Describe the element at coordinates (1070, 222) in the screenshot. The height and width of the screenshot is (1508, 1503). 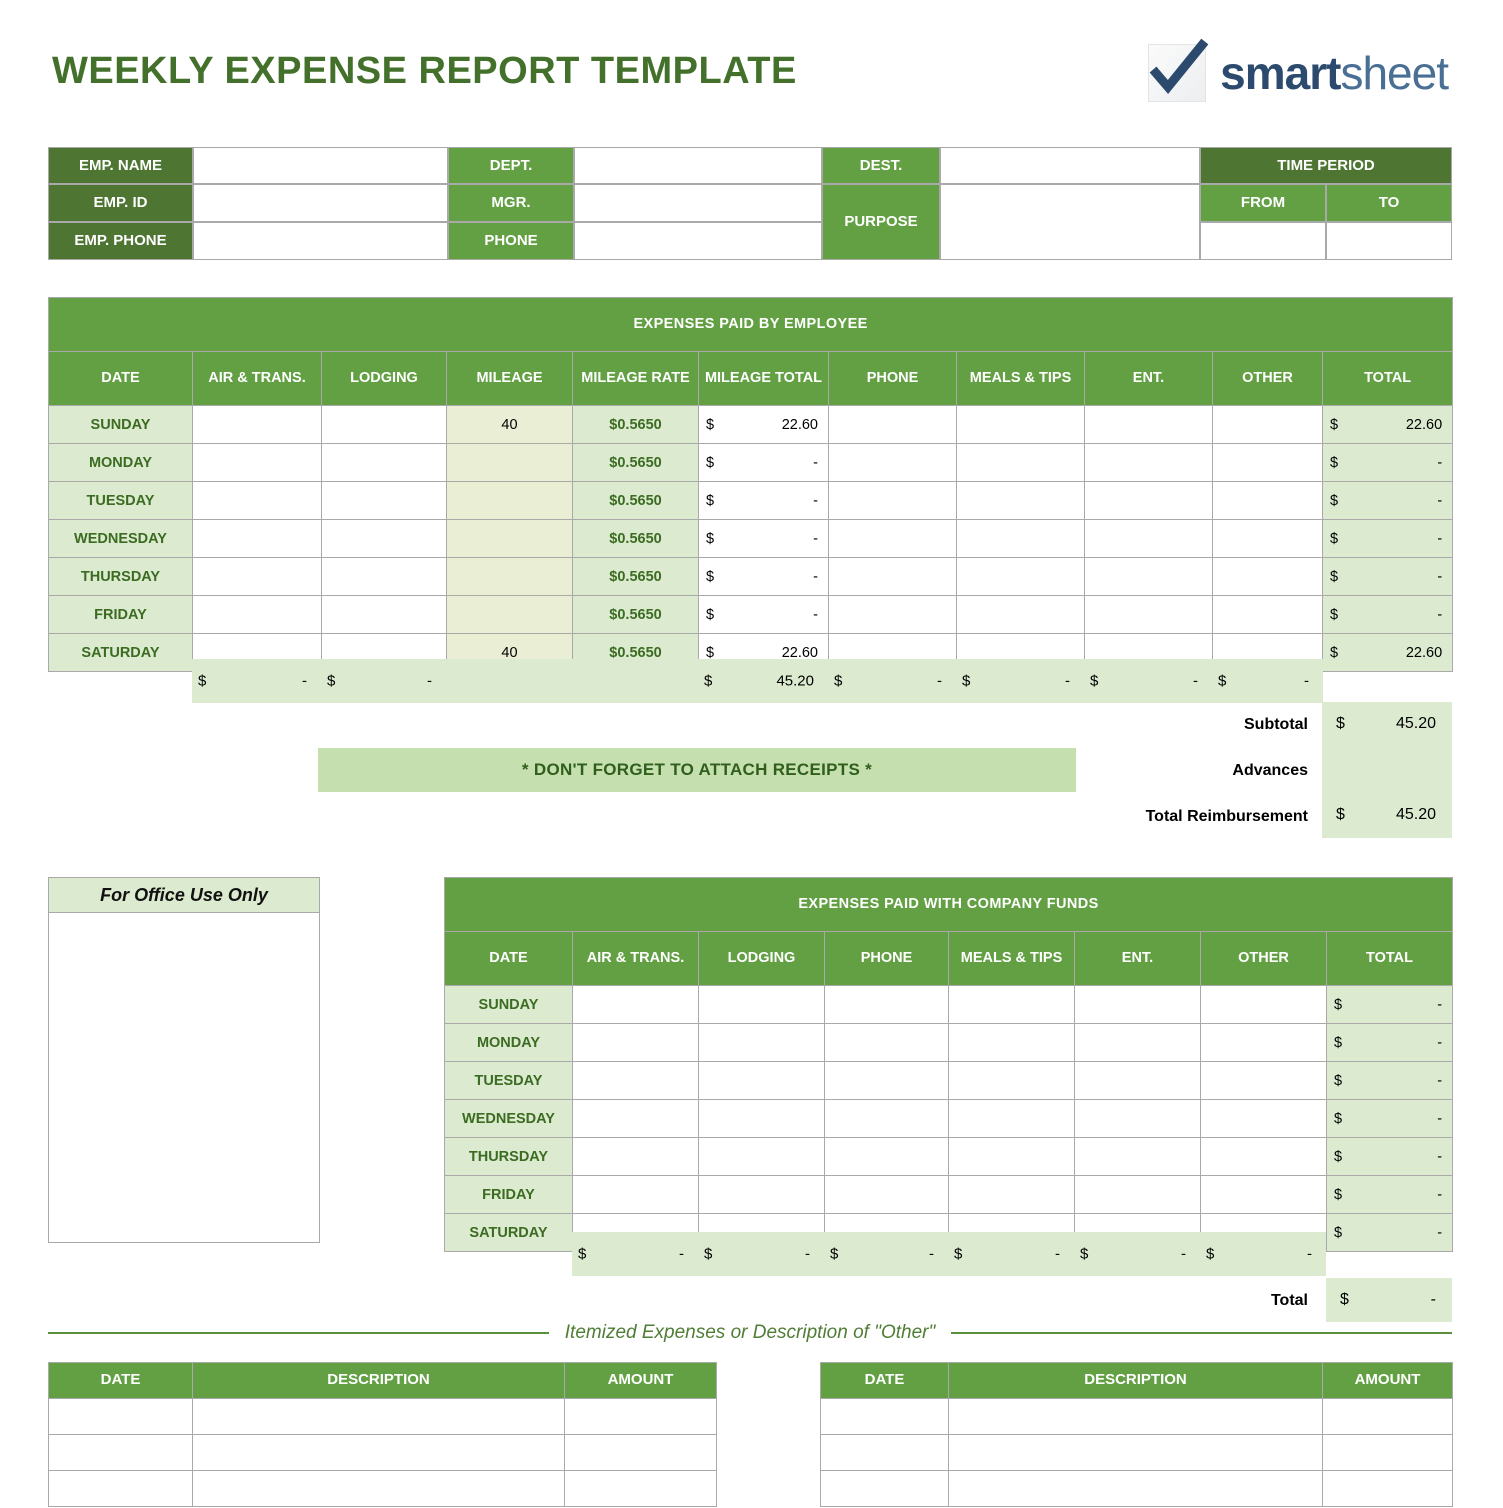
I see `purpose-input` at that location.